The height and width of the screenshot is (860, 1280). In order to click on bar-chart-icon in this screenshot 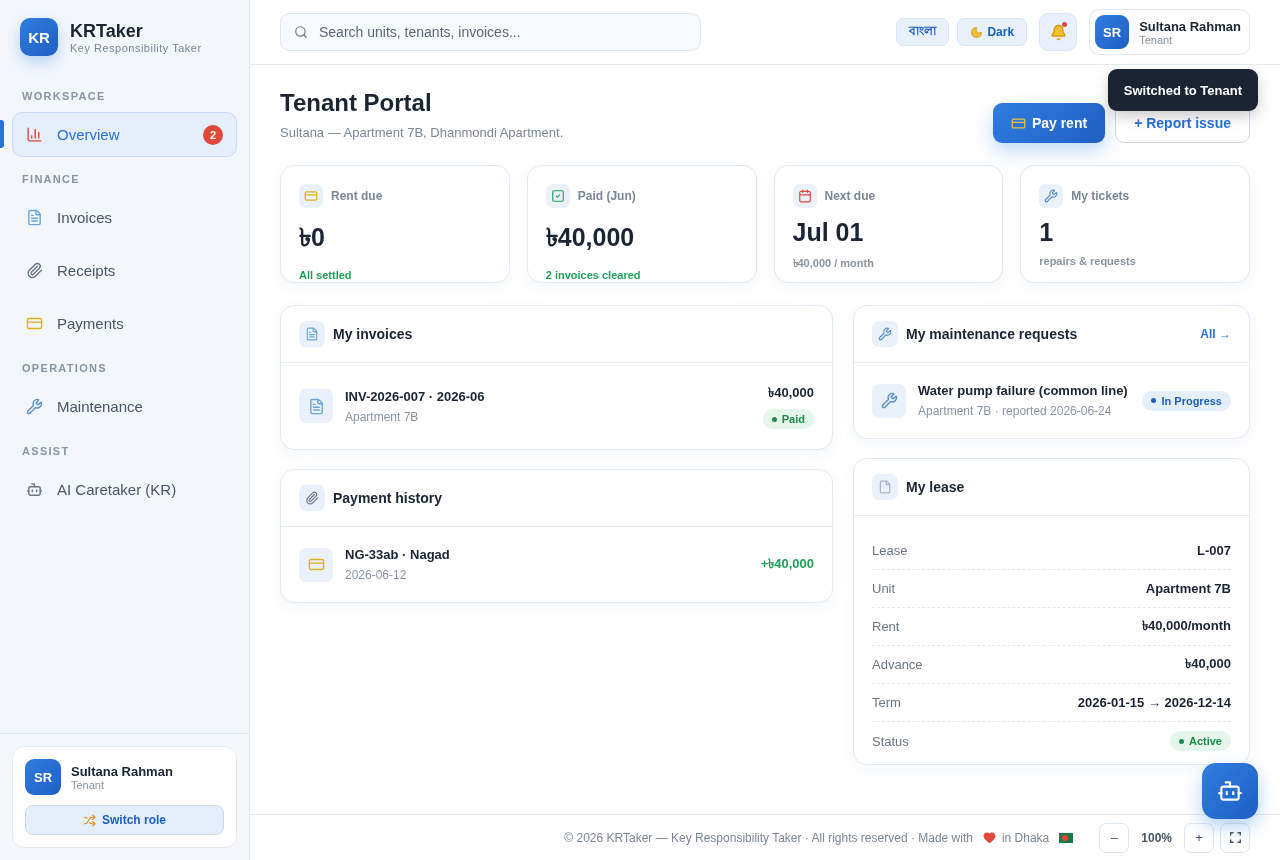, I will do `click(34, 134)`.